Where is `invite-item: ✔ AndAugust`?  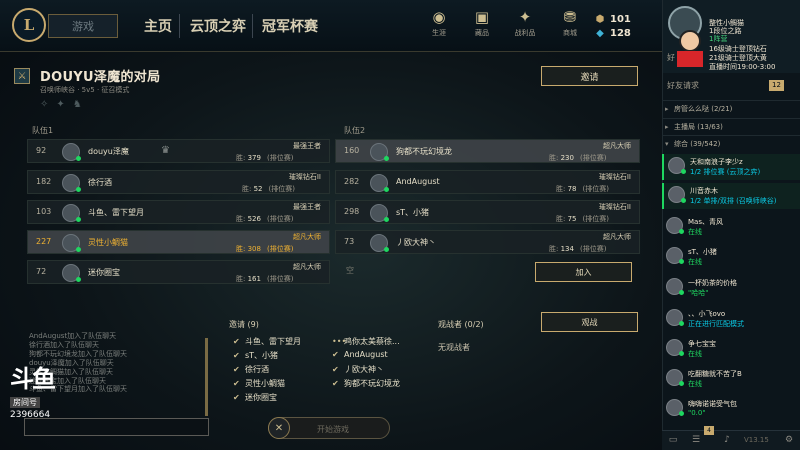 invite-item: ✔ AndAugust is located at coordinates (360, 354).